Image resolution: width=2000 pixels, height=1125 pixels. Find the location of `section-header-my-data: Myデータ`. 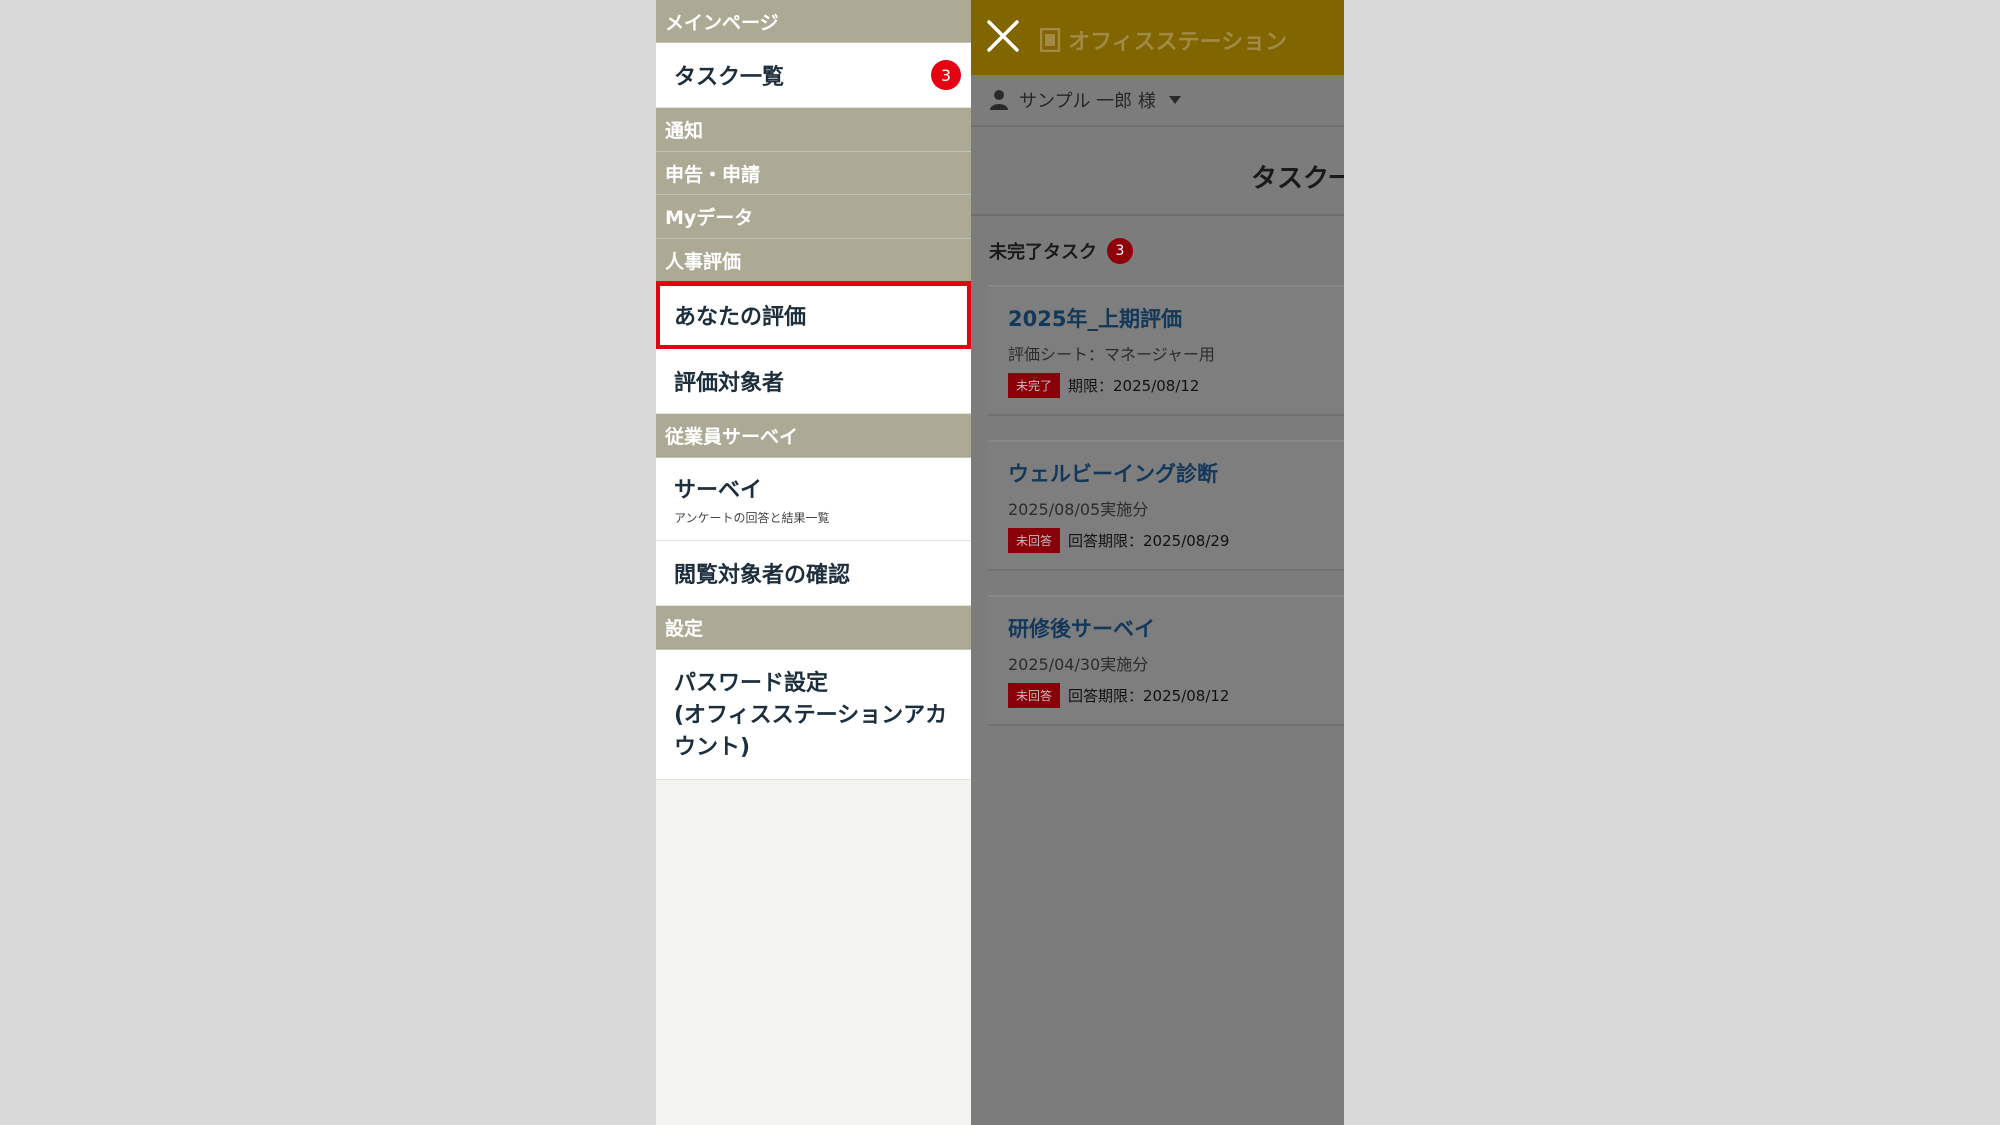

section-header-my-data: Myデータ is located at coordinates (813, 217).